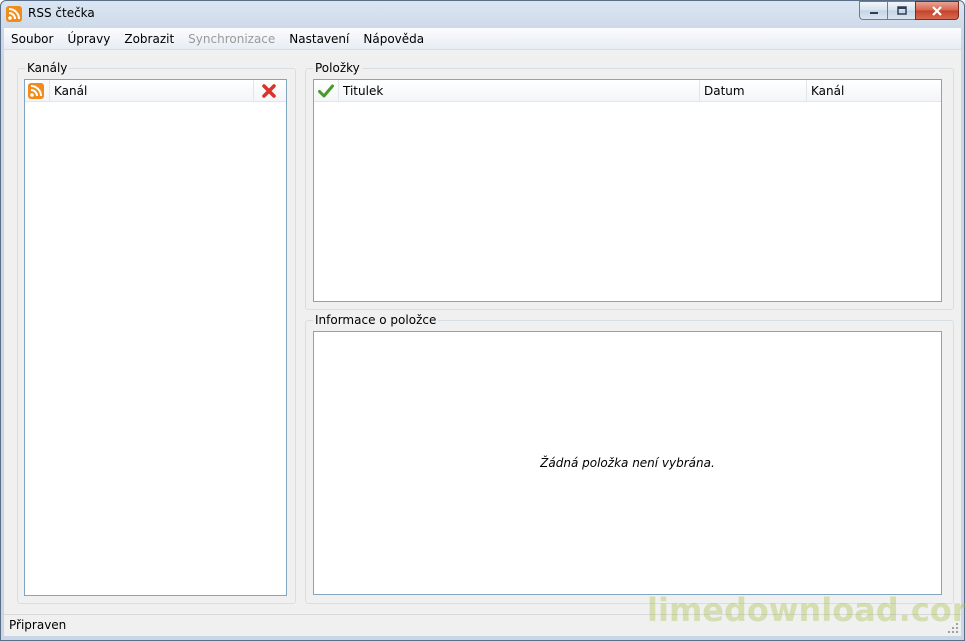 The width and height of the screenshot is (965, 641). Describe the element at coordinates (61, 13) in the screenshot. I see `window-title: RSS čtečka` at that location.